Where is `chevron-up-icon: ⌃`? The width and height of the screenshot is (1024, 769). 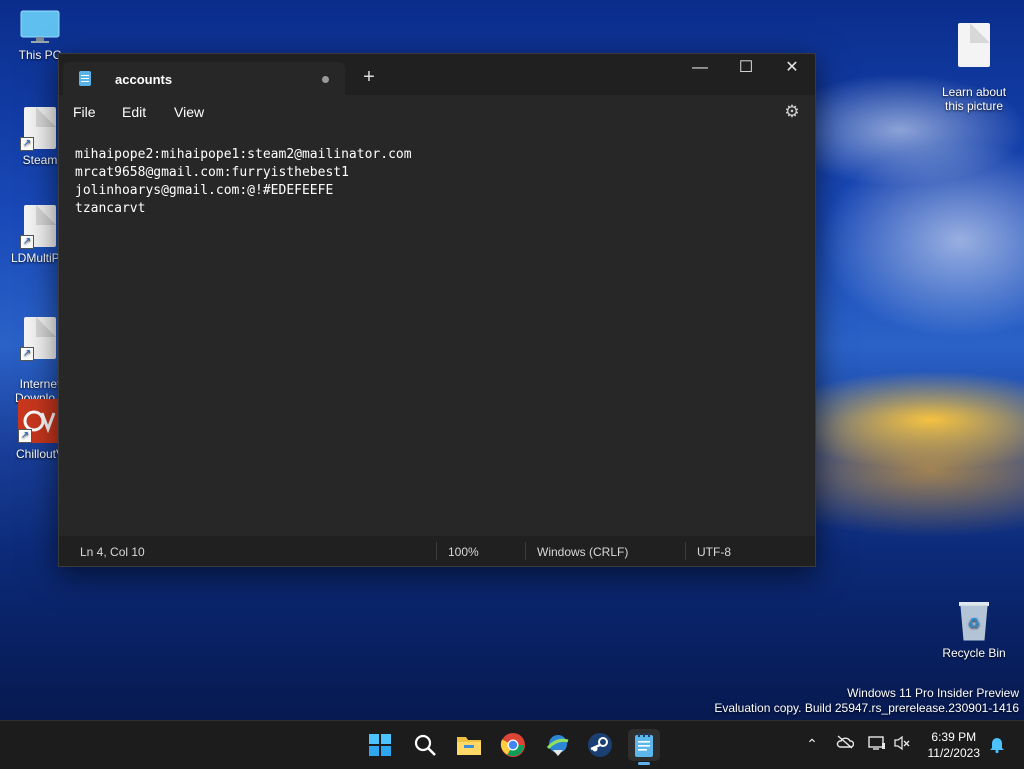
chevron-up-icon: ⌃ is located at coordinates (812, 744).